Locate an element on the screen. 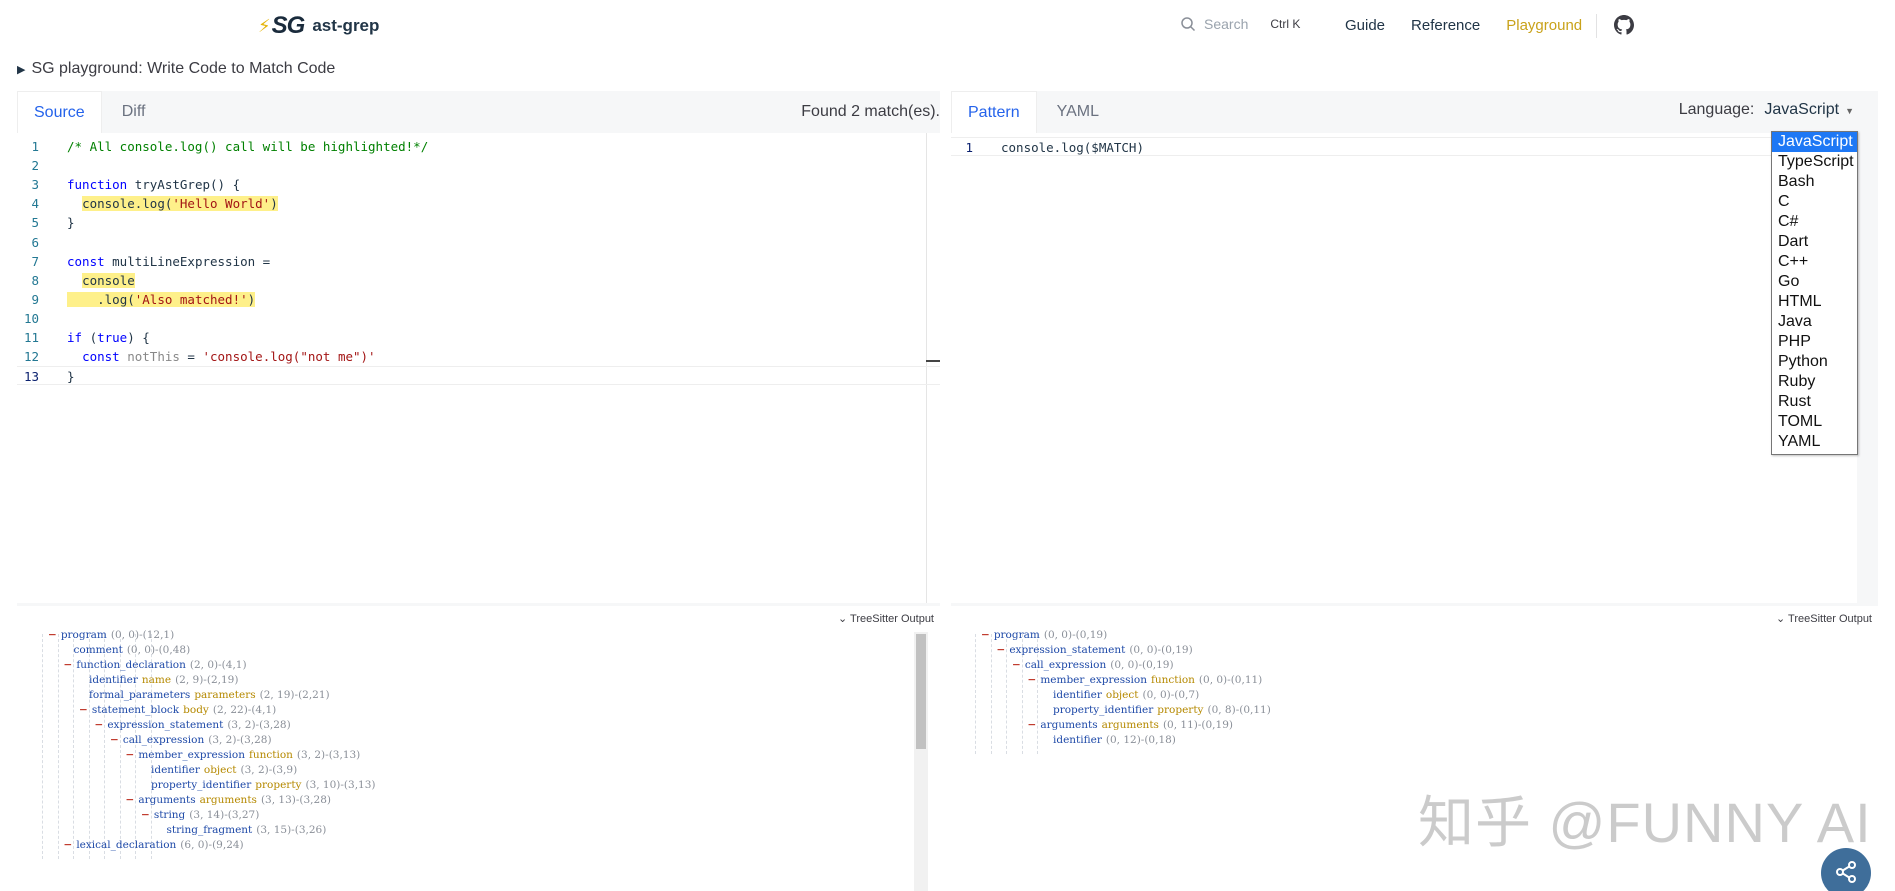  code-line: 3 function tryAstGrep() { is located at coordinates (478, 184).